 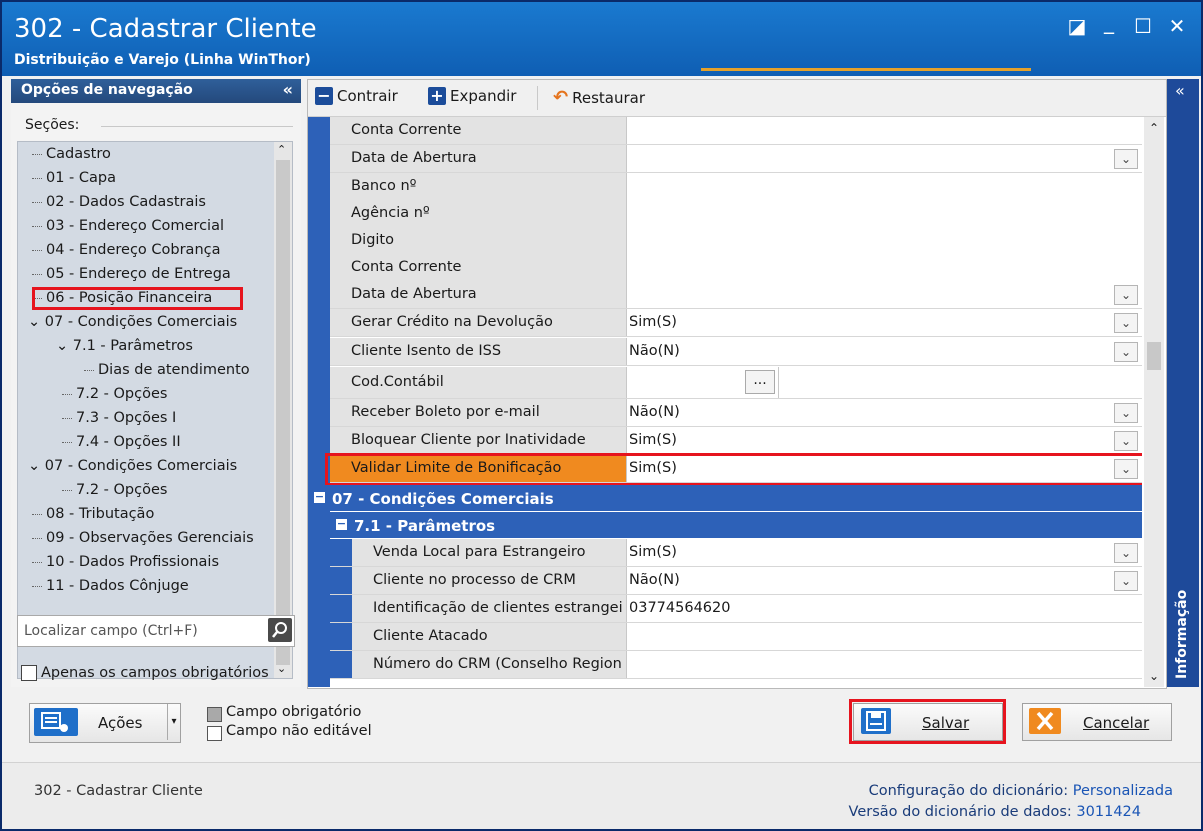 What do you see at coordinates (497, 664) in the screenshot?
I see `field-label: Número do CRM (Conselho Region` at bounding box center [497, 664].